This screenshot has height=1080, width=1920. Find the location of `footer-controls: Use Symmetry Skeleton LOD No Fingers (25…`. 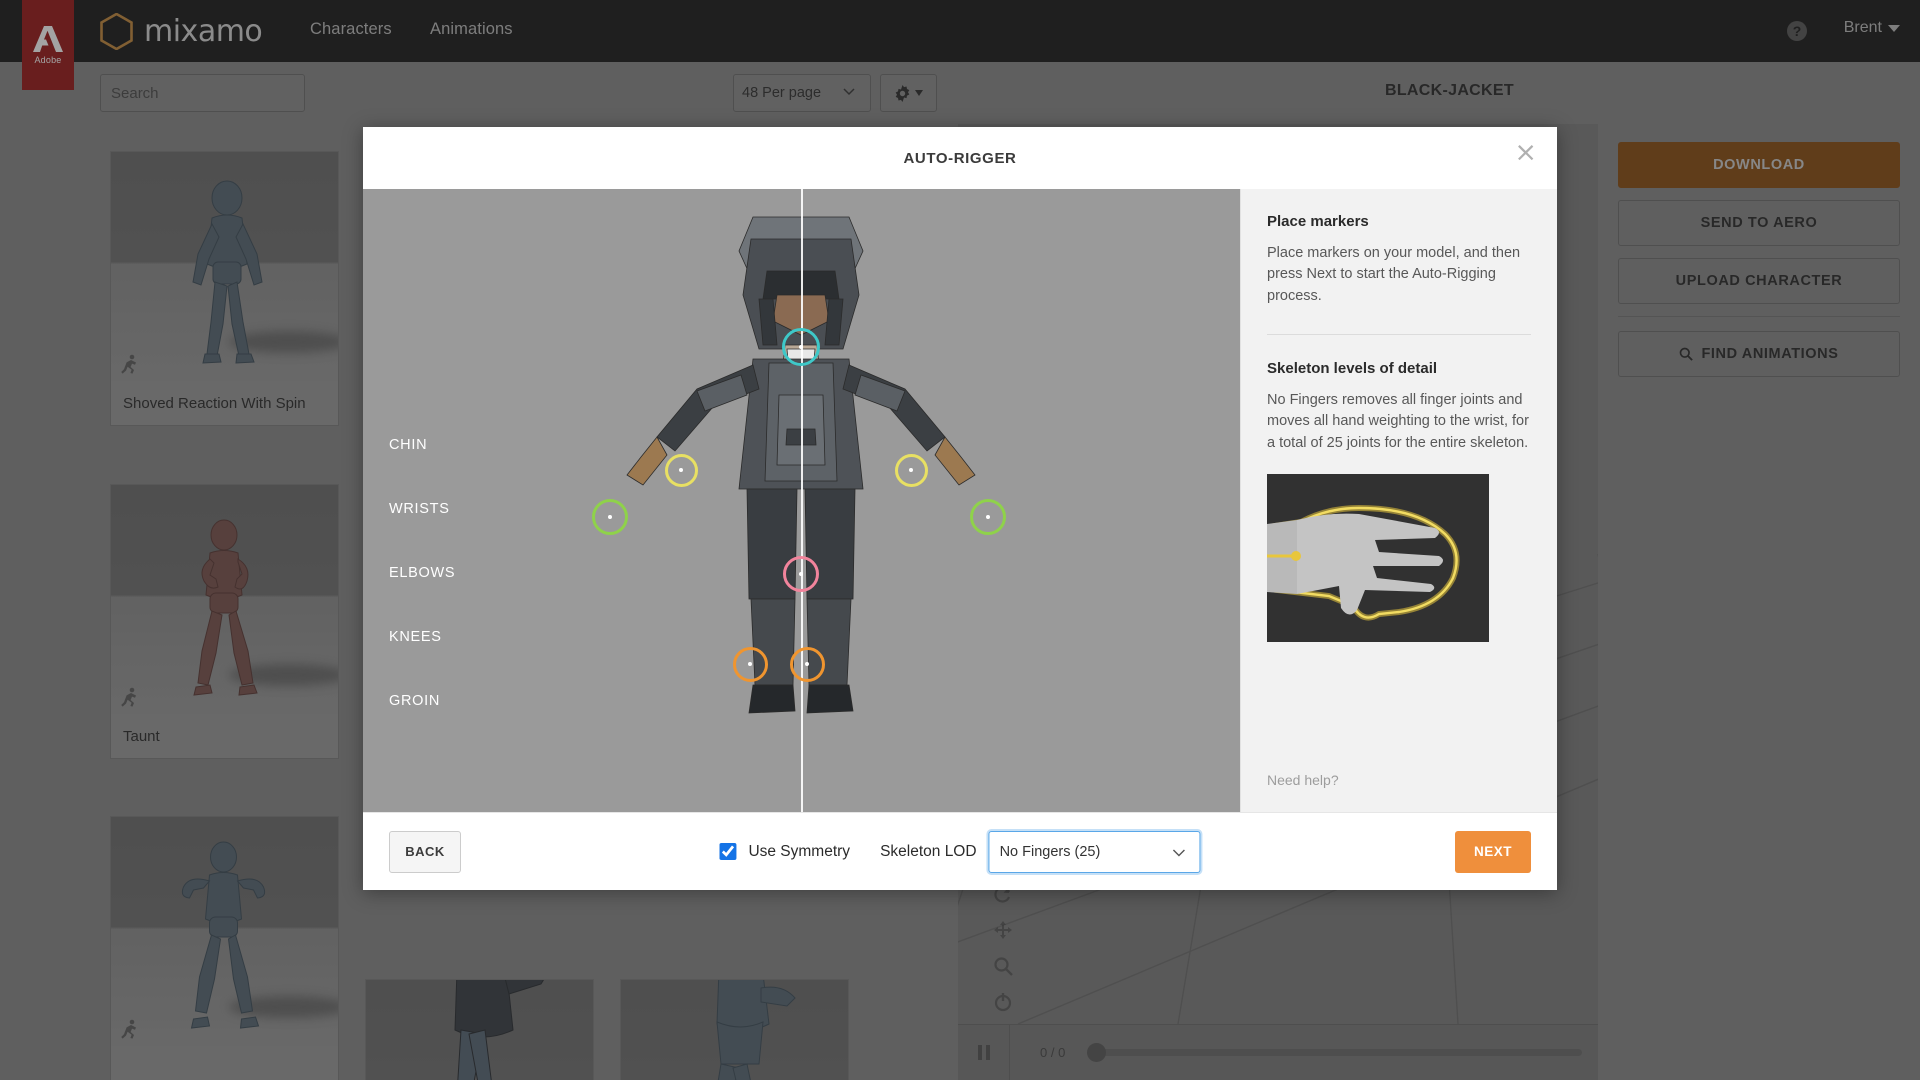

footer-controls: Use Symmetry Skeleton LOD No Fingers (25… is located at coordinates (960, 851).